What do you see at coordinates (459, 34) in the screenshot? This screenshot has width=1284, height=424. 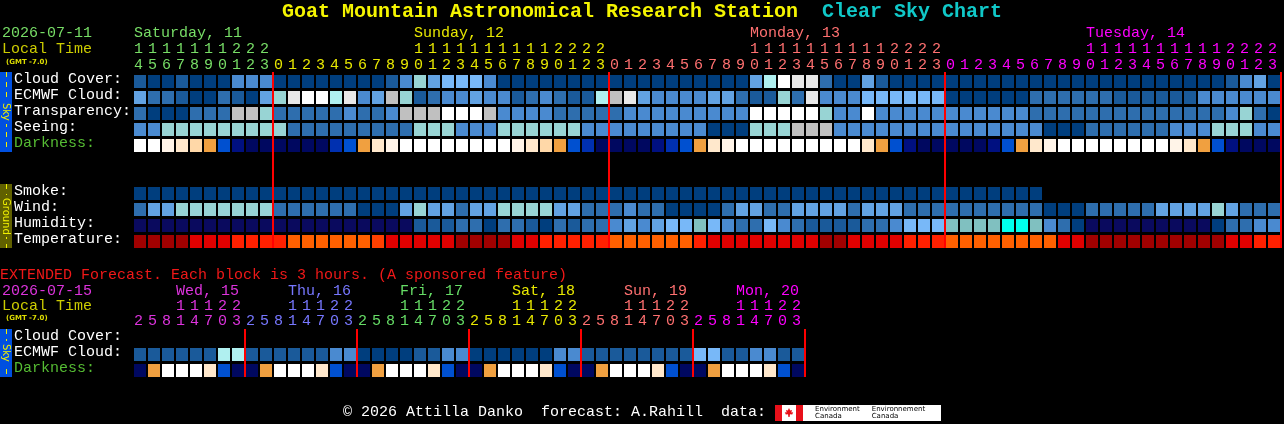 I see `day-label: Sunday, 12` at bounding box center [459, 34].